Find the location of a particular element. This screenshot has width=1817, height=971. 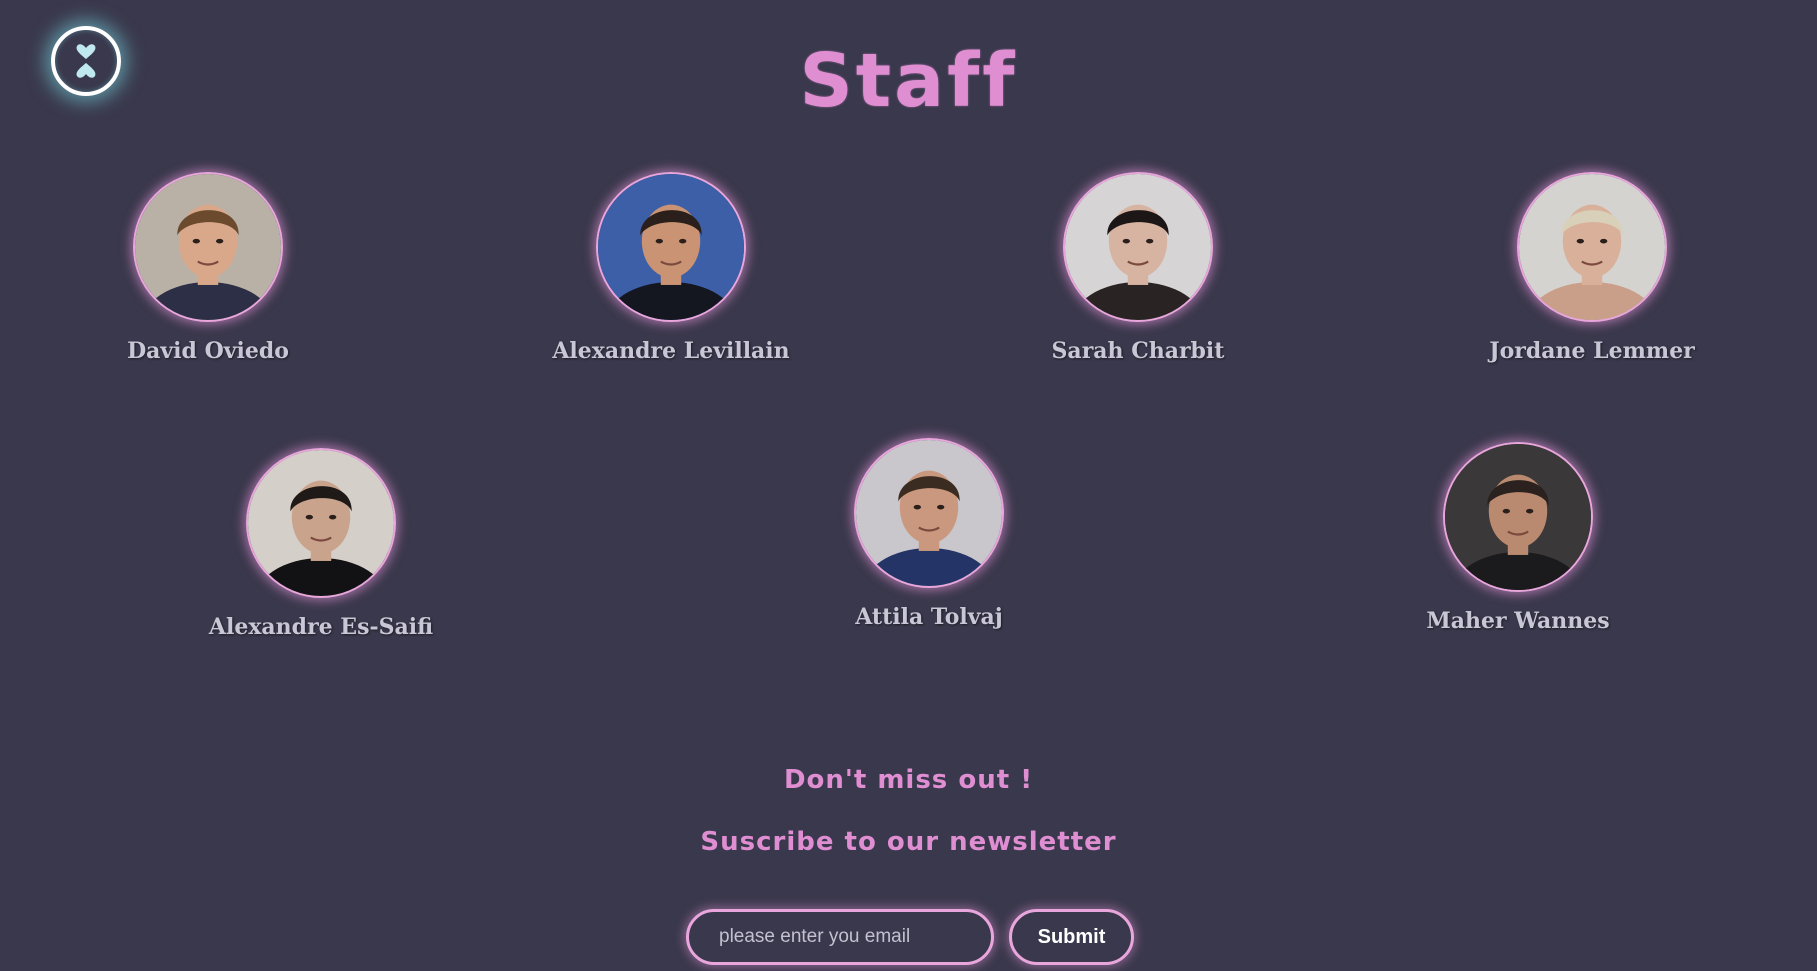

staff-member-name: Jordane Lemmer is located at coordinates (1592, 351).